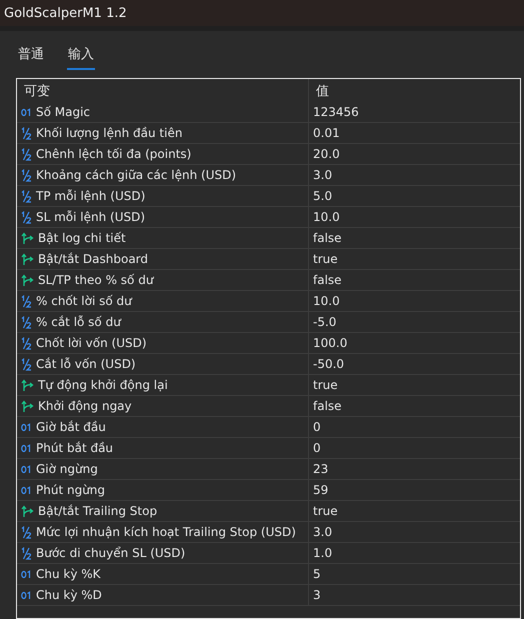  What do you see at coordinates (103, 385) in the screenshot?
I see `parameter-name: Tự động khởi động lại` at bounding box center [103, 385].